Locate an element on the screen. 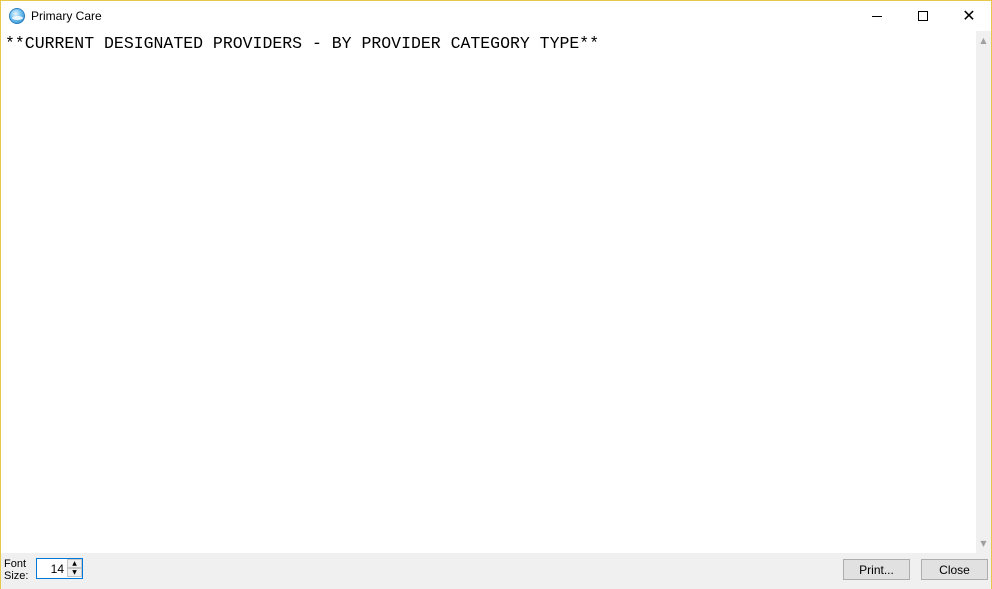 The width and height of the screenshot is (992, 589). minimize-icon is located at coordinates (877, 16).